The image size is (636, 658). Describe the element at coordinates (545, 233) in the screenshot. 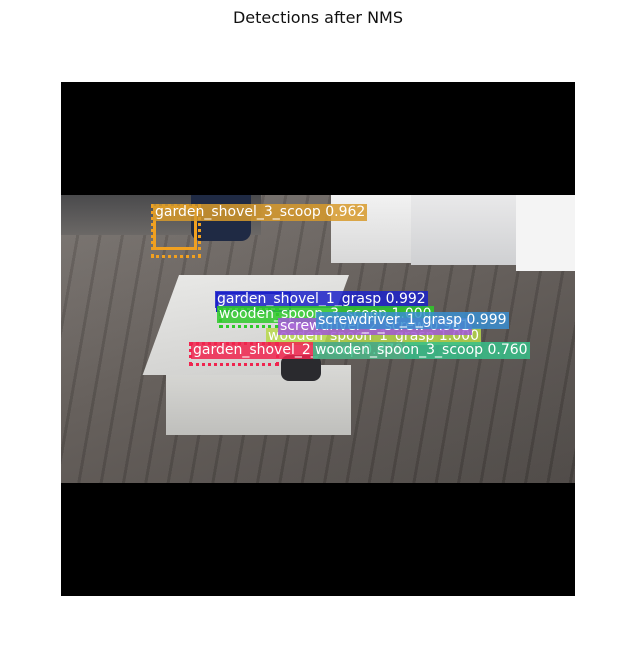

I see `door` at that location.